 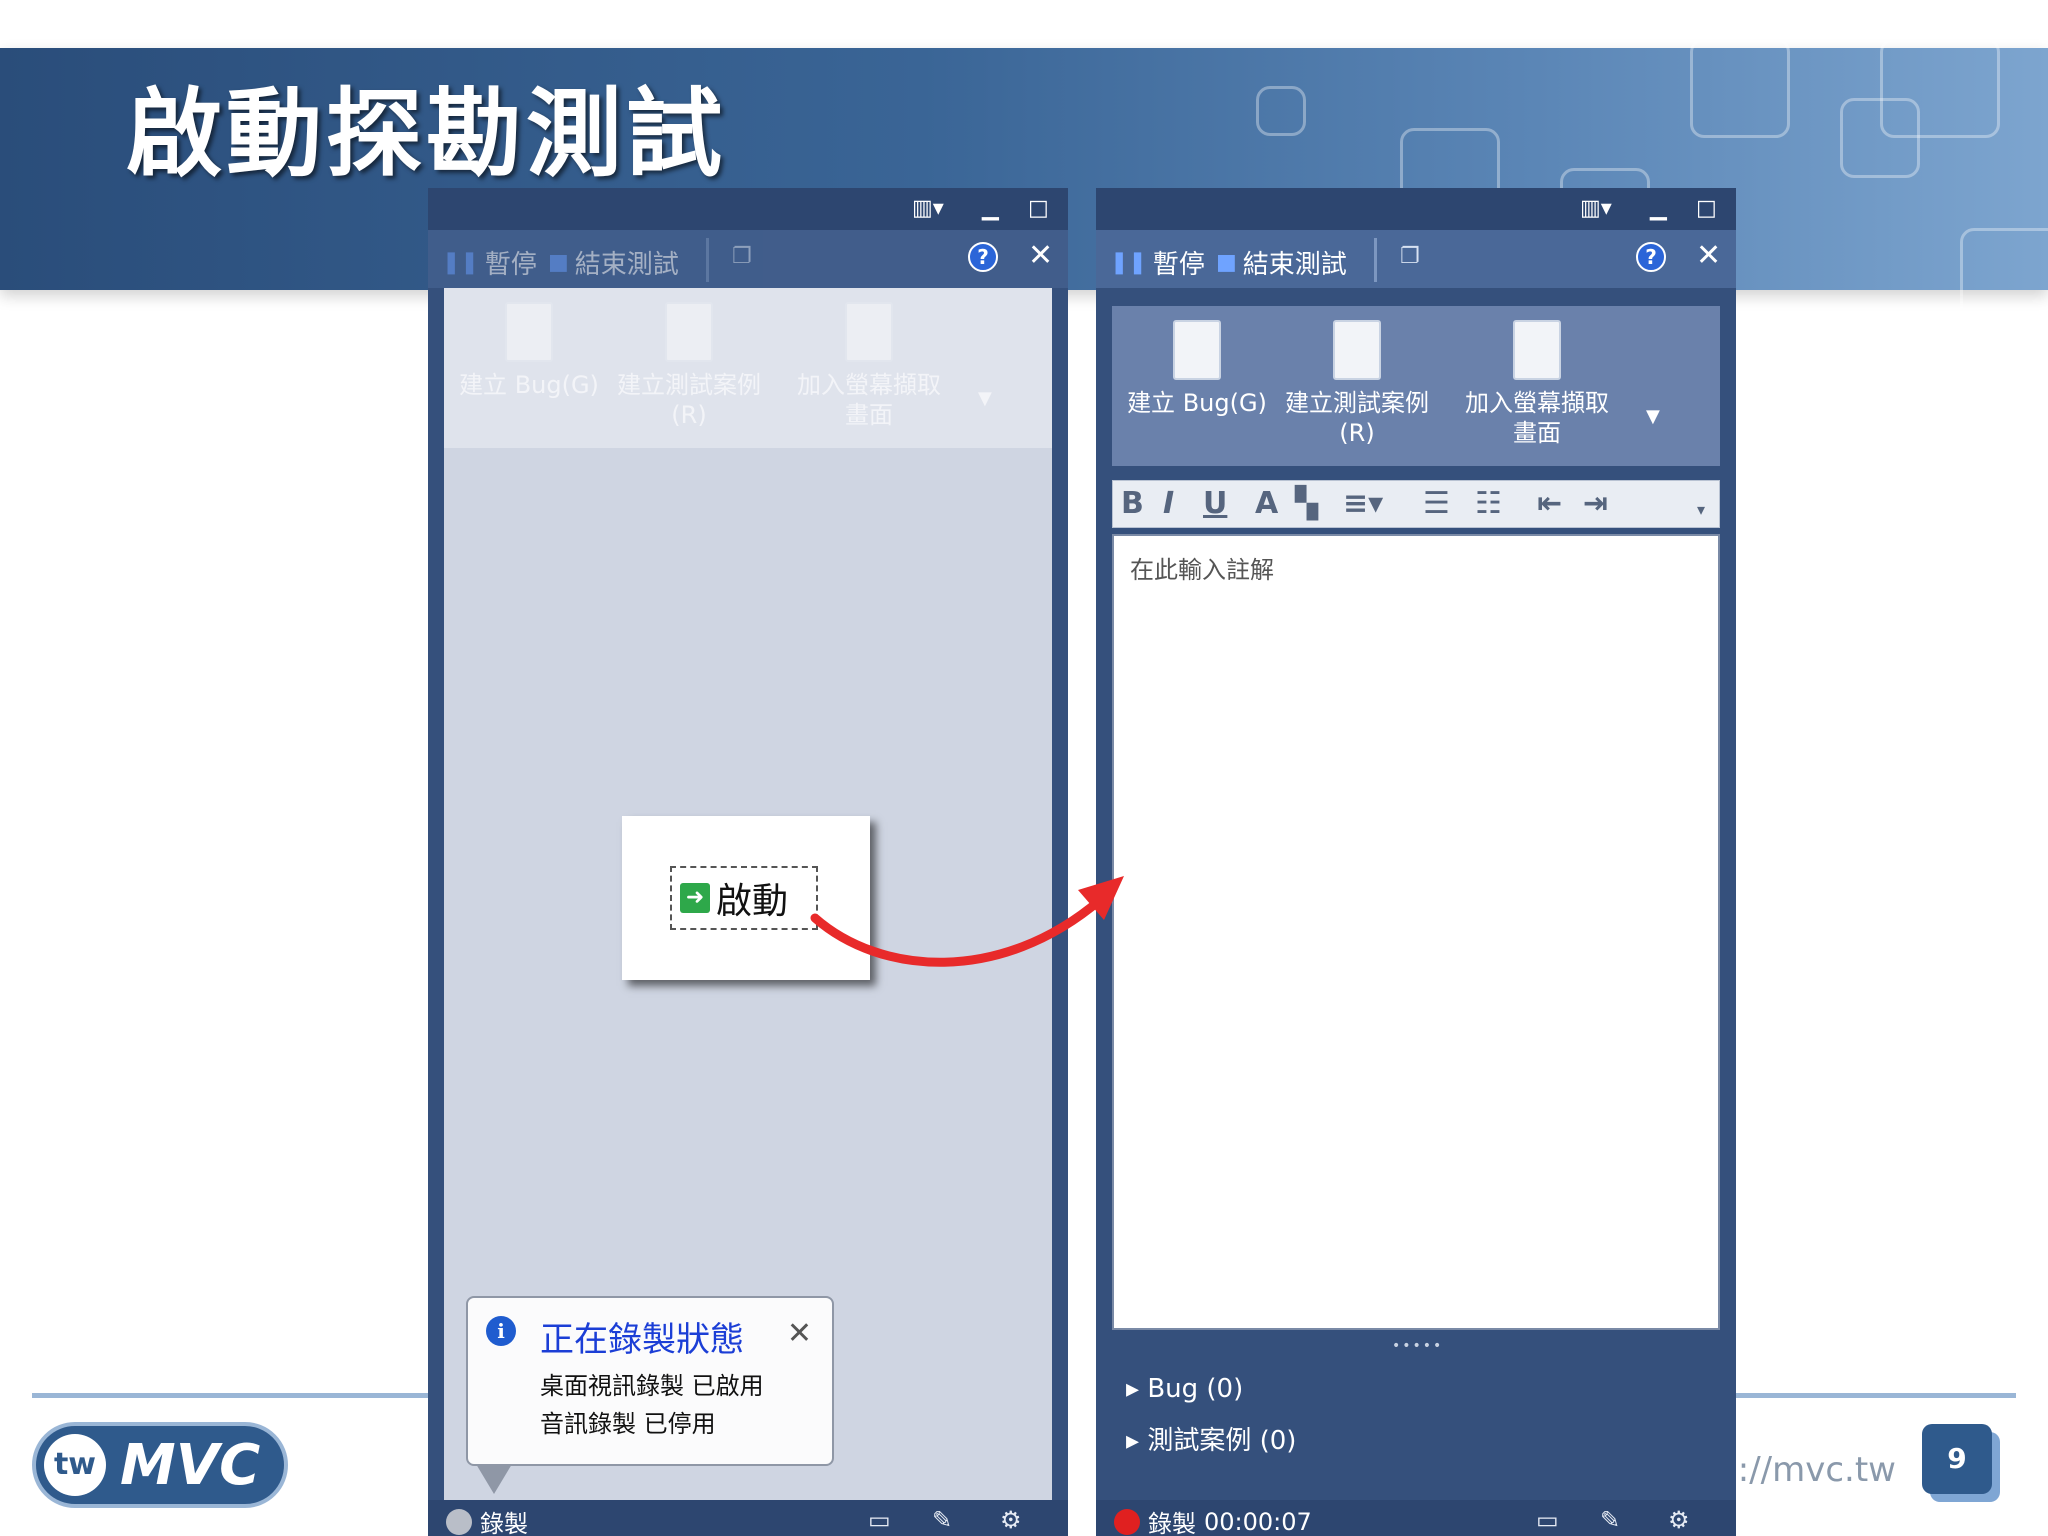 What do you see at coordinates (1132, 504) in the screenshot?
I see `bold-icon: B` at bounding box center [1132, 504].